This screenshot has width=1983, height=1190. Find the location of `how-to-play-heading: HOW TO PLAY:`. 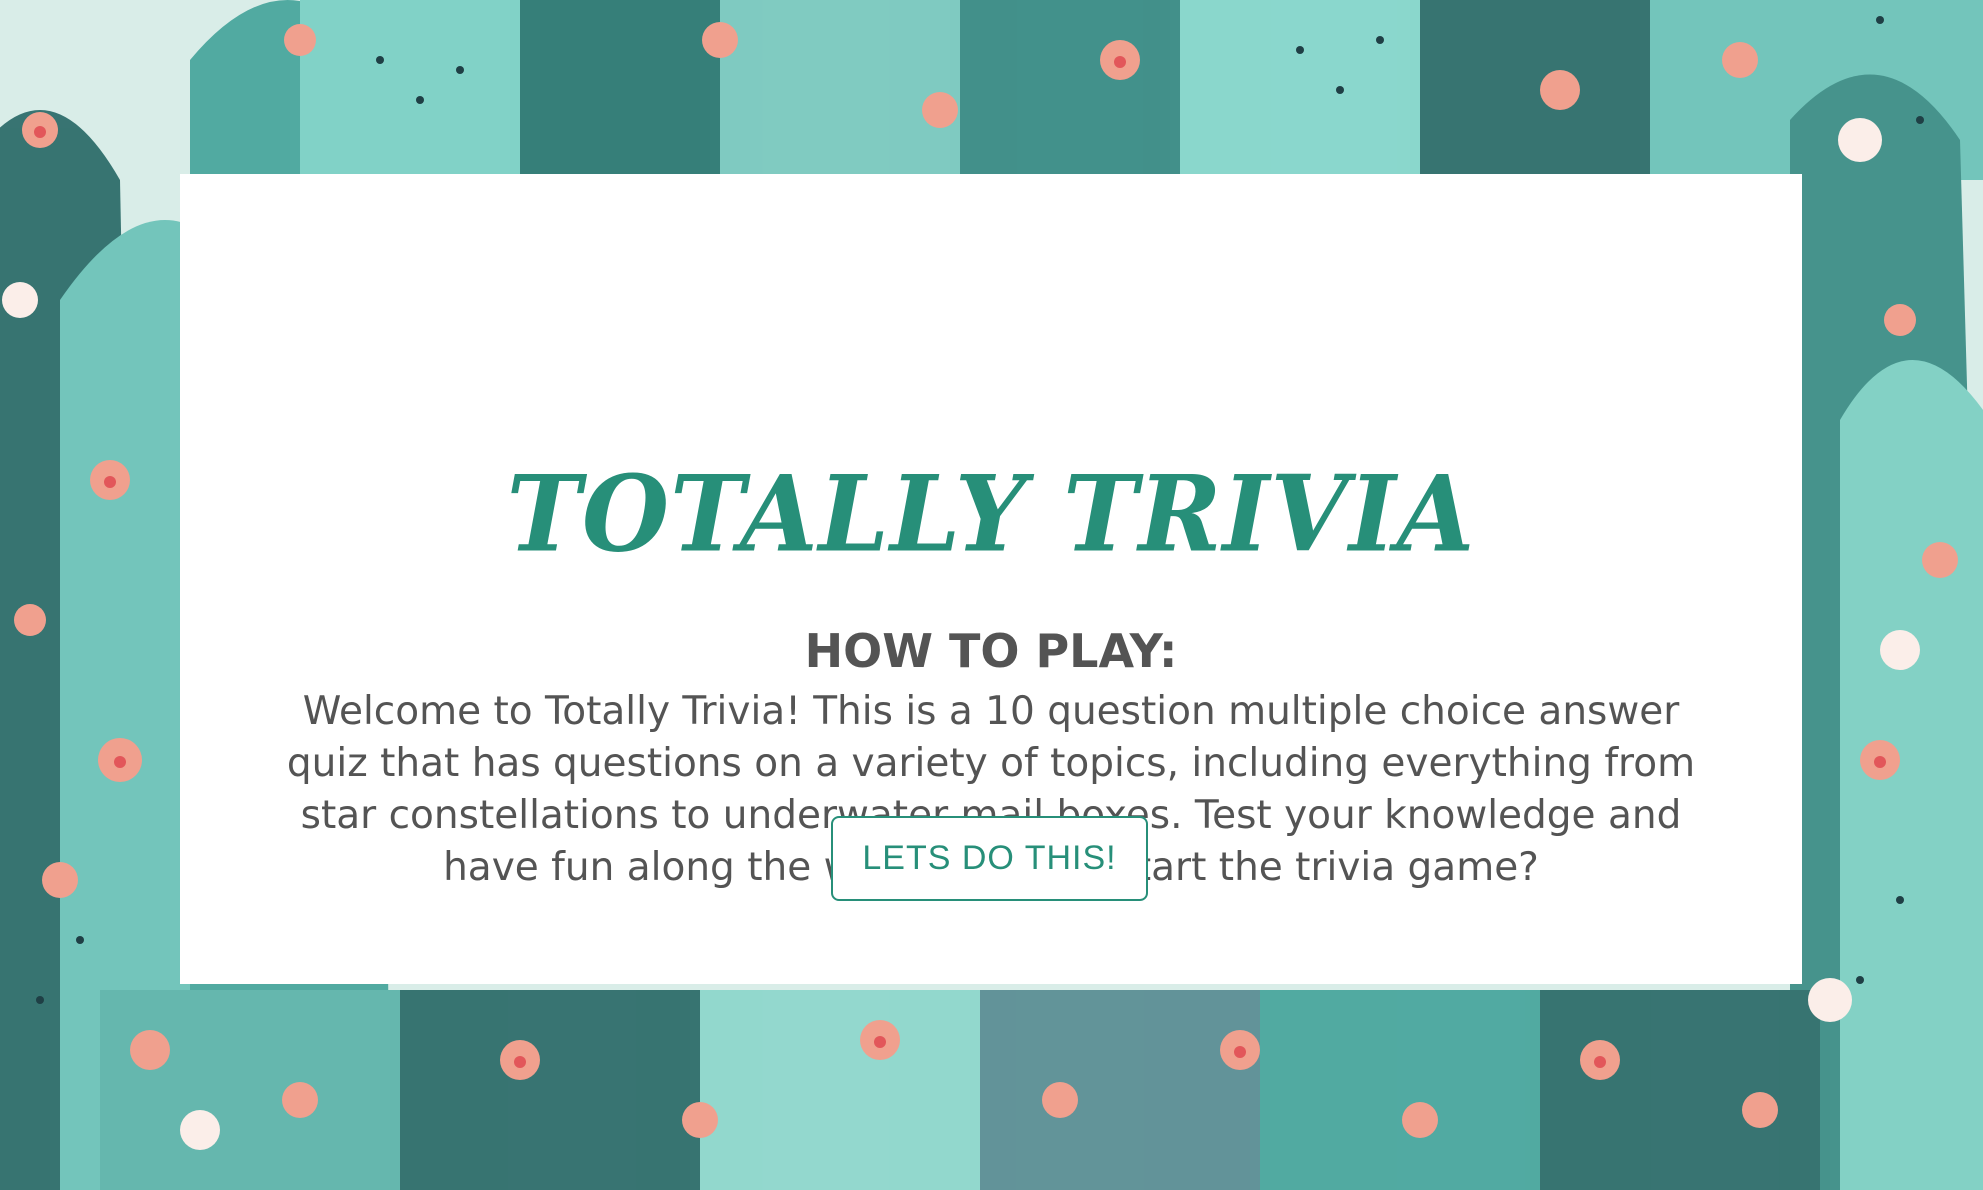

how-to-play-heading: HOW TO PLAY: is located at coordinates (991, 651).